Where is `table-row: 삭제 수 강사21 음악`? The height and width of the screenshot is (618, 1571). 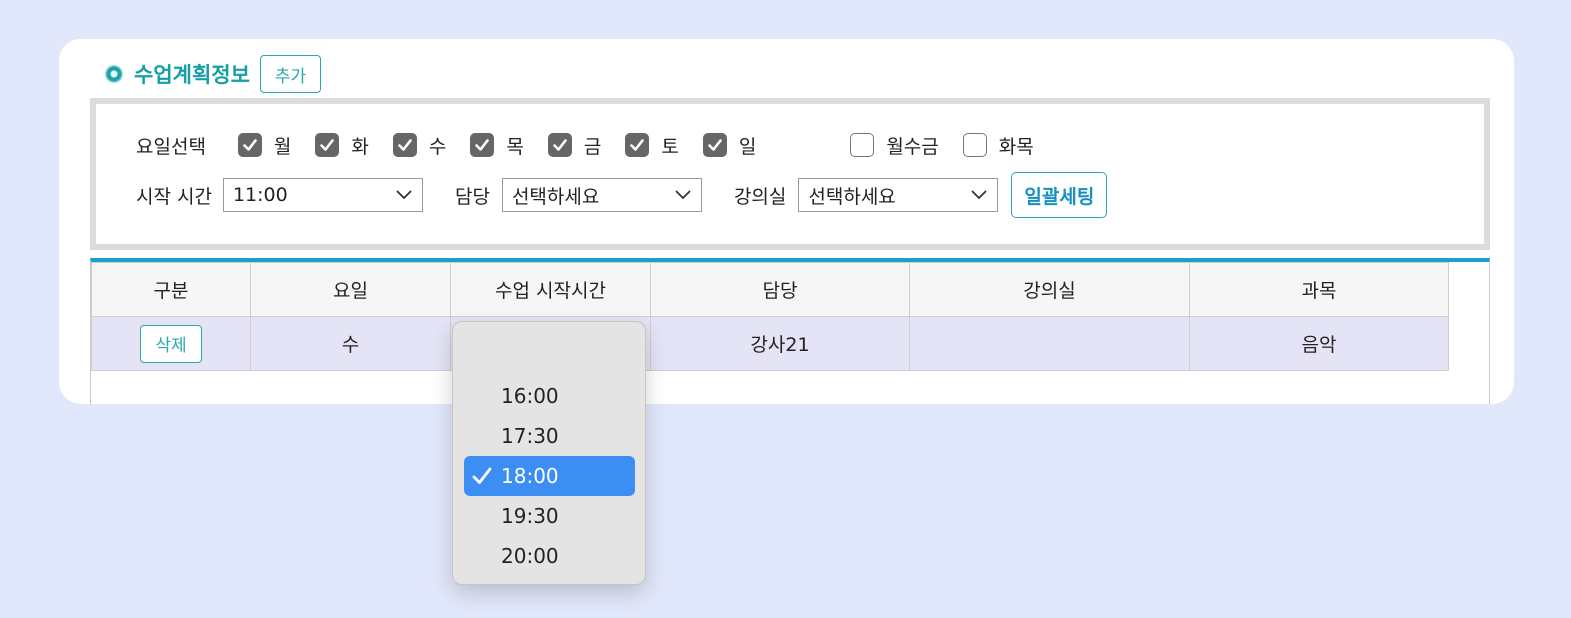 table-row: 삭제 수 강사21 음악 is located at coordinates (770, 343).